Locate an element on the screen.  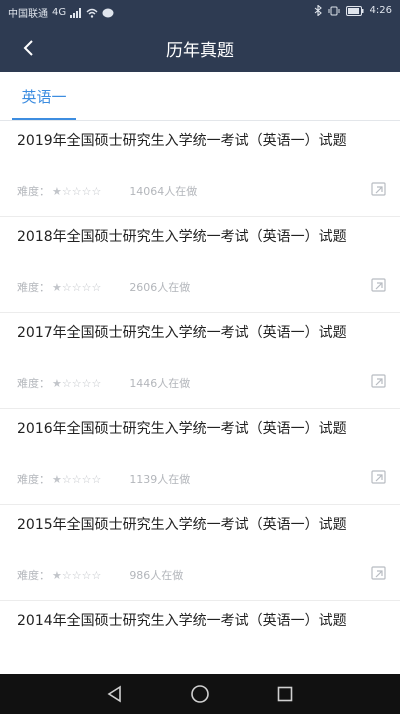
participant-count: 14064人在做 is located at coordinates (163, 191).